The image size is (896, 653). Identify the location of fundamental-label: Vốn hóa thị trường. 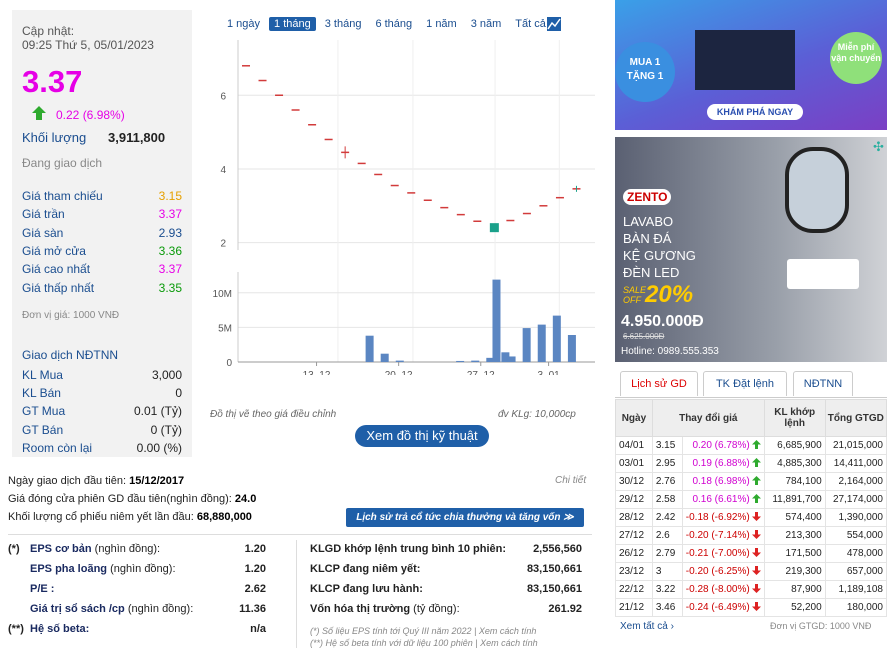
(360, 609).